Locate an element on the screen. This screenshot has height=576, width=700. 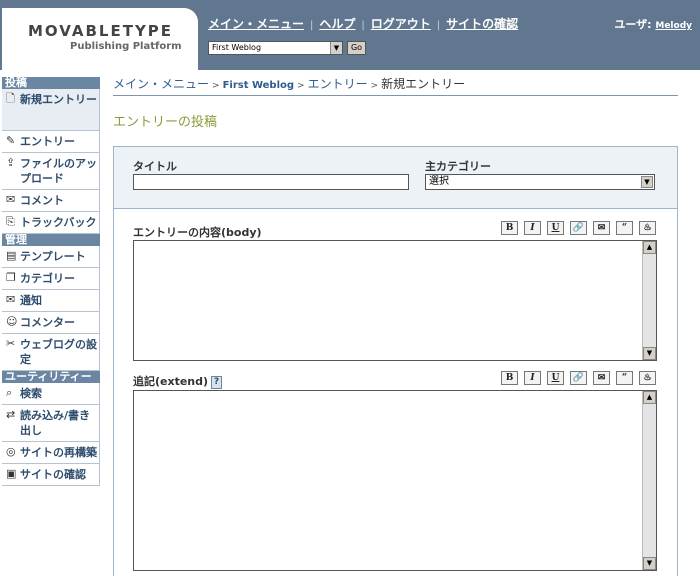
sidebar-item-rebuild: ◎ サイトの再構築 is located at coordinates (51, 453).